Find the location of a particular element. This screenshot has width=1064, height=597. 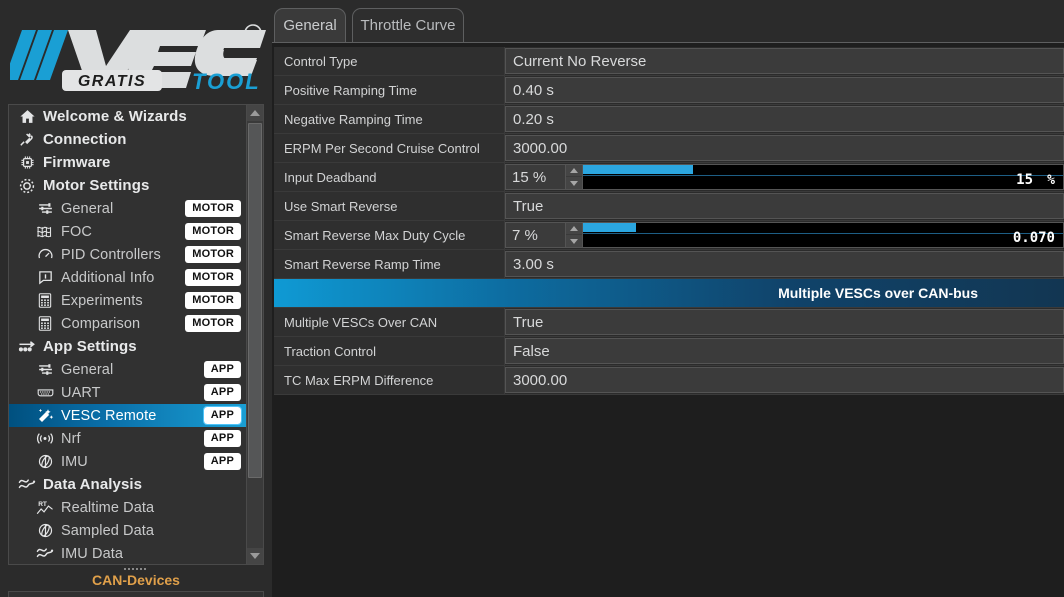

tab-general: General is located at coordinates (310, 25).